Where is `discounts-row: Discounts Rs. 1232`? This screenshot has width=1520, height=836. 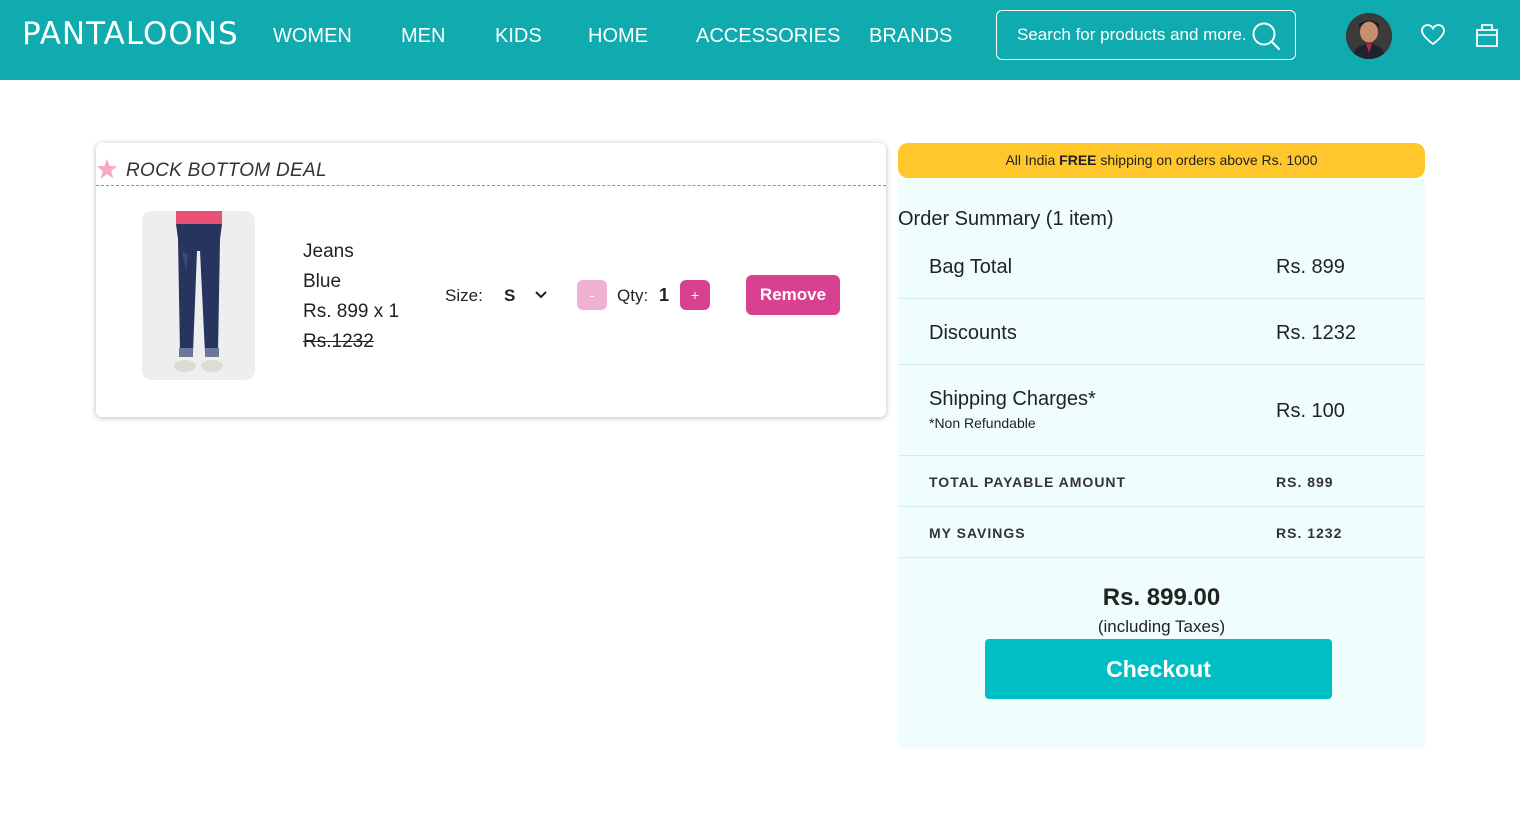
discounts-row: Discounts Rs. 1232 is located at coordinates (1161, 332).